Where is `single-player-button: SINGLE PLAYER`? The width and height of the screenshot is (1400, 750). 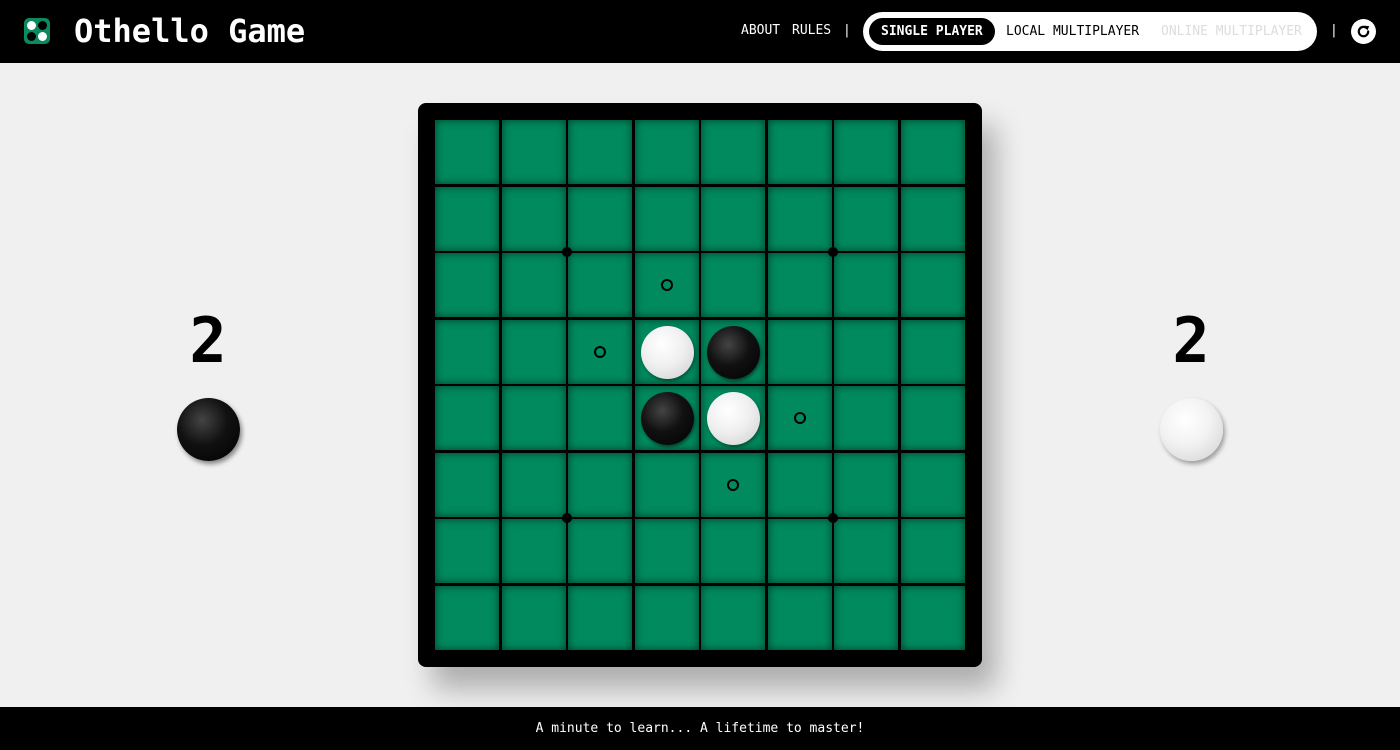
single-player-button: SINGLE PLAYER is located at coordinates (932, 31).